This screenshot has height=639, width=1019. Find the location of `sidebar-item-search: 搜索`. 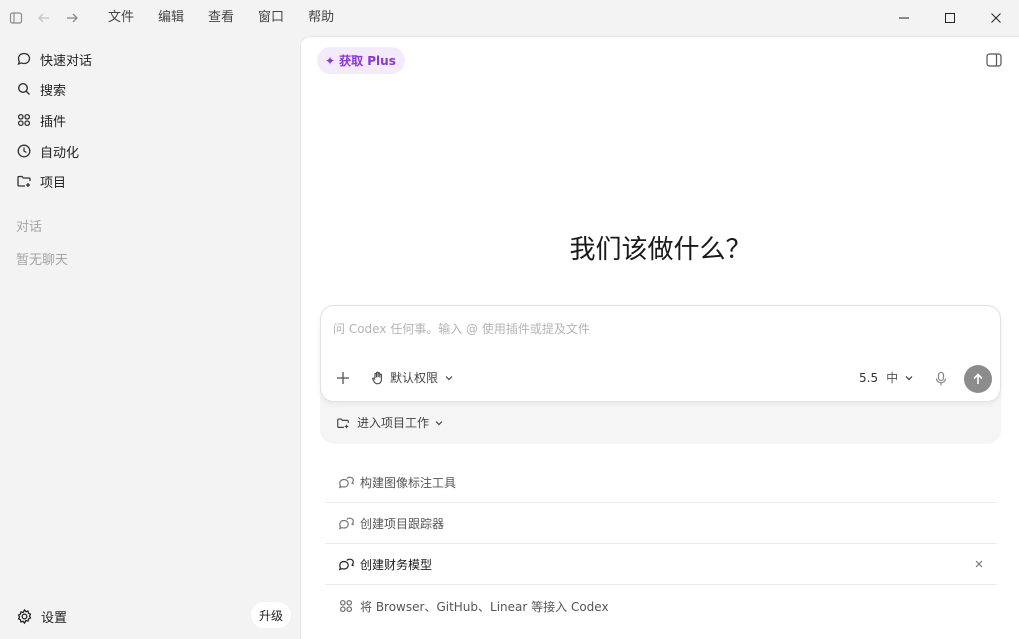

sidebar-item-search: 搜索 is located at coordinates (41, 89).